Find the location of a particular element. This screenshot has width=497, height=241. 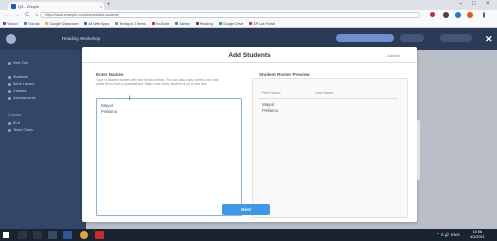

sidebar-class-item: ELA is located at coordinates (14, 123).